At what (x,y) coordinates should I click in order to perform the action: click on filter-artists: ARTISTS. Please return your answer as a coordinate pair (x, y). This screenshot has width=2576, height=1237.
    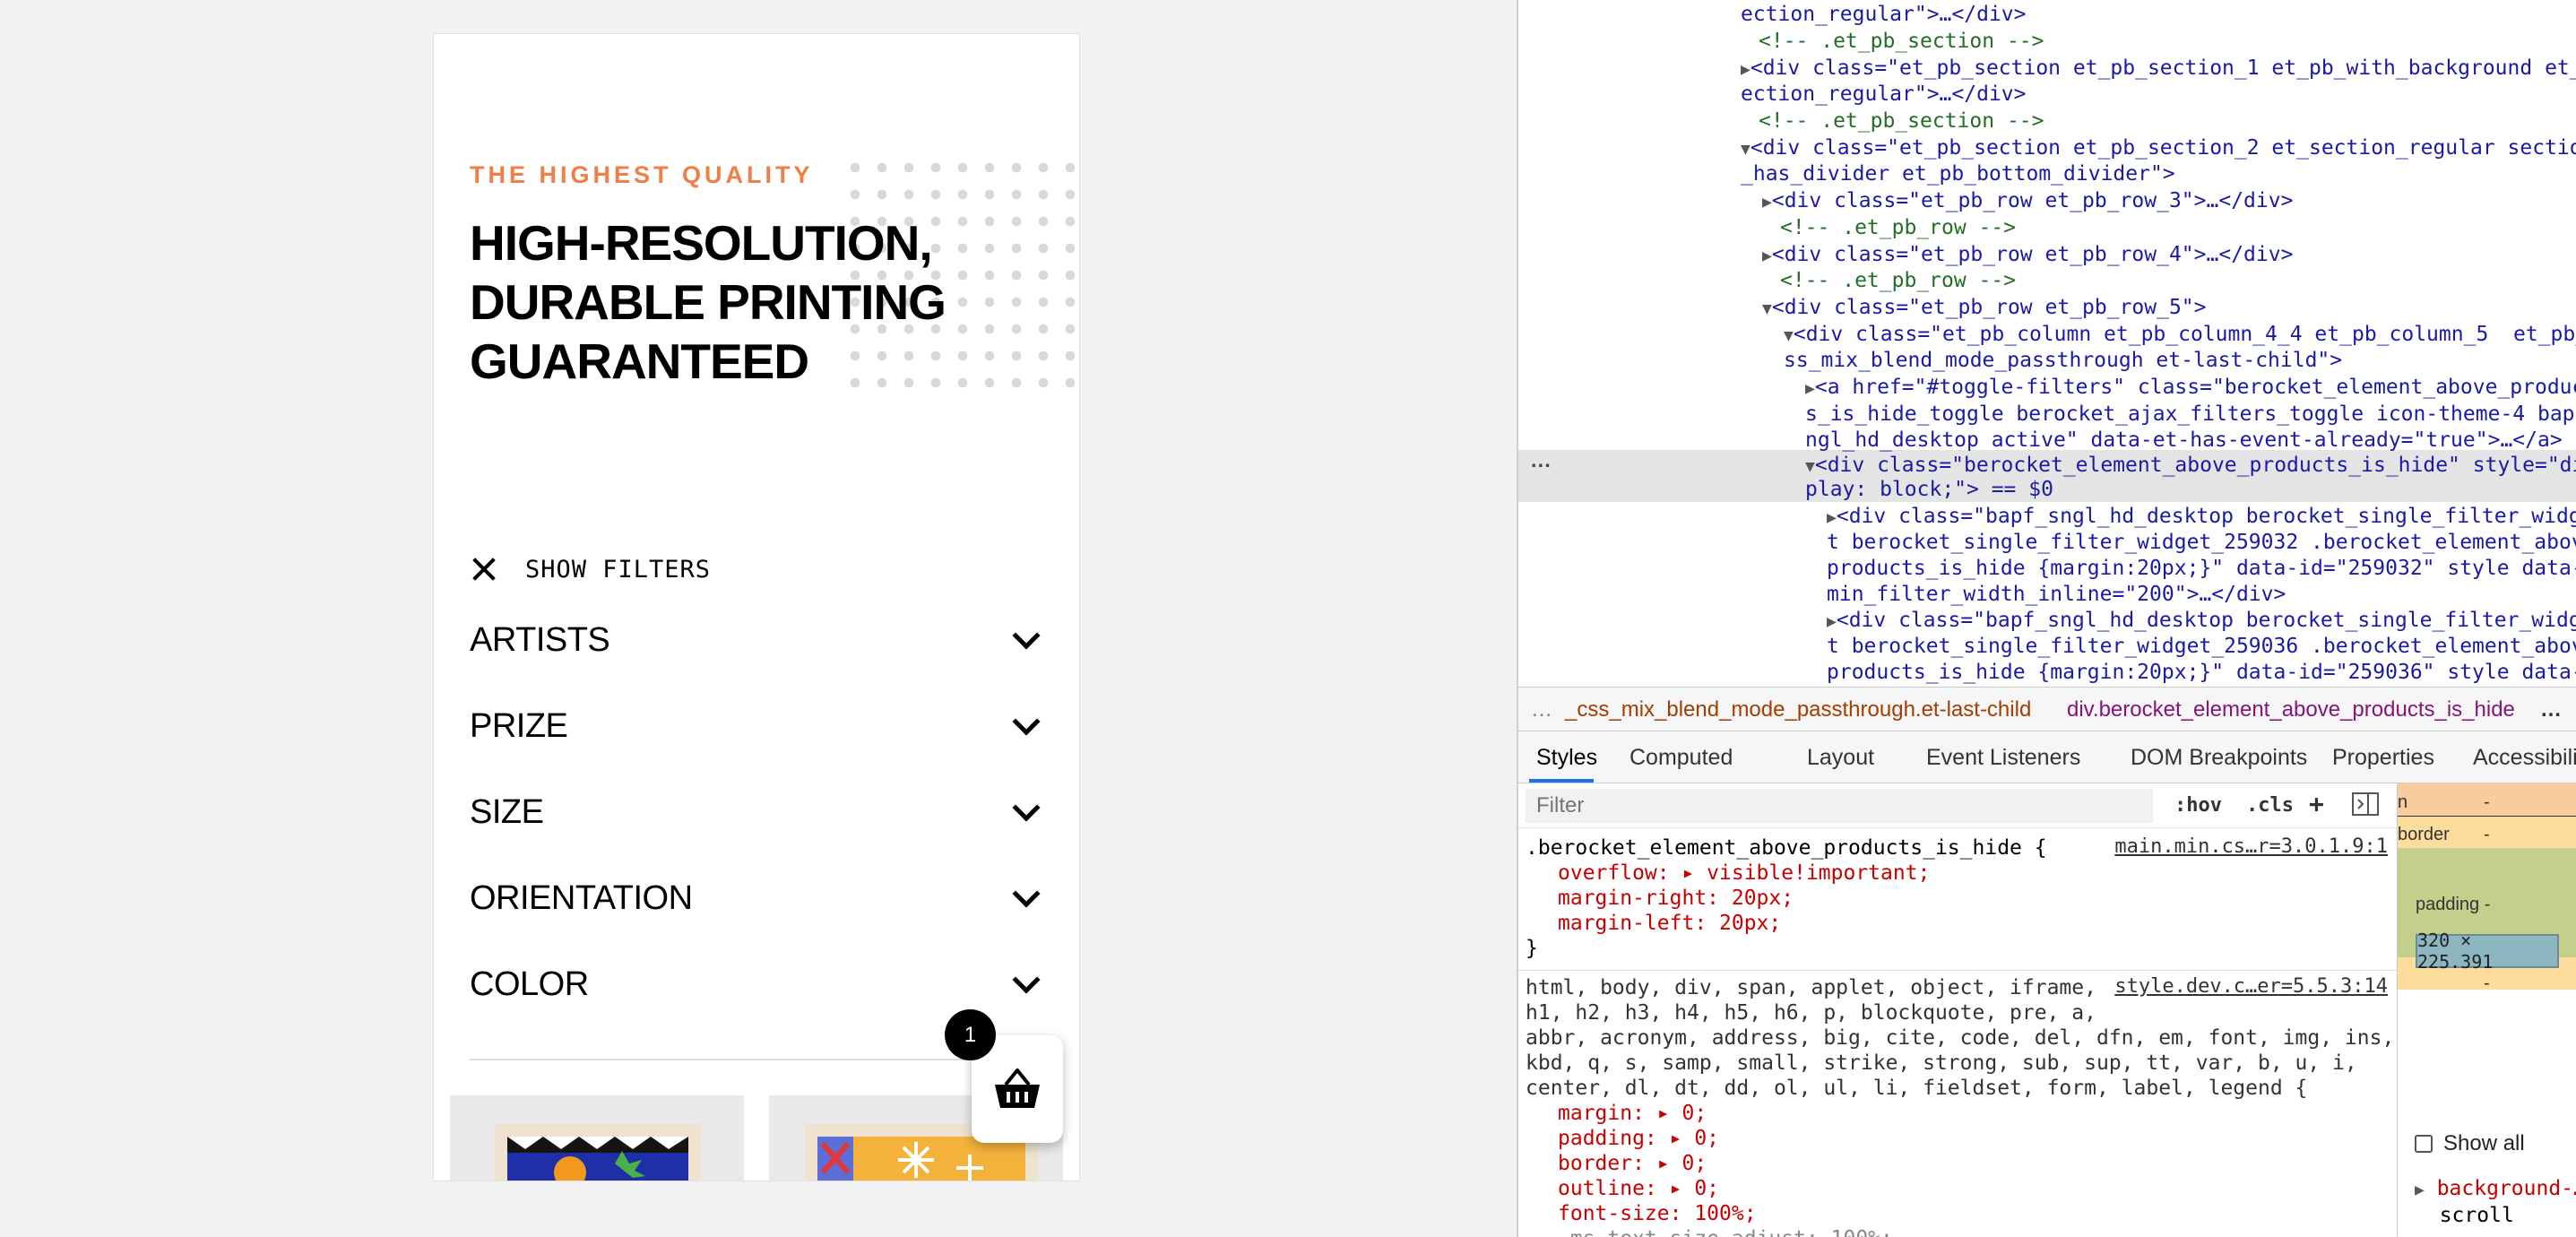
    Looking at the image, I should click on (756, 640).